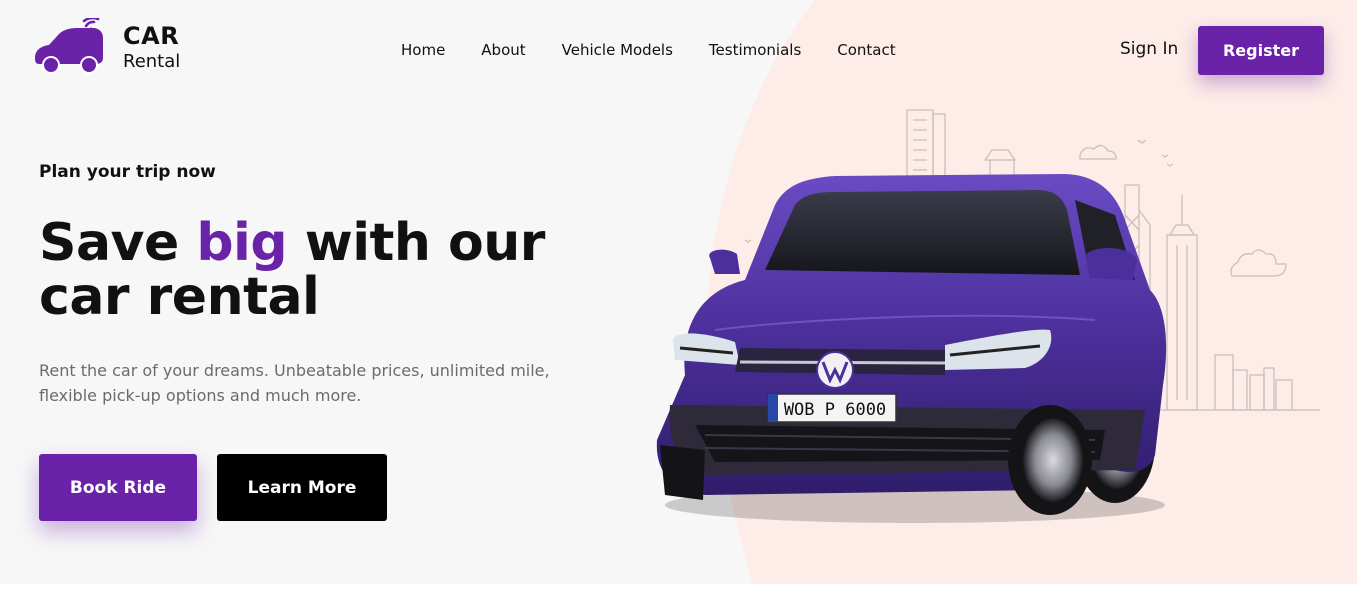 Image resolution: width=1357 pixels, height=602 pixels. I want to click on nav-link-testimonials: Testimonials, so click(755, 50).